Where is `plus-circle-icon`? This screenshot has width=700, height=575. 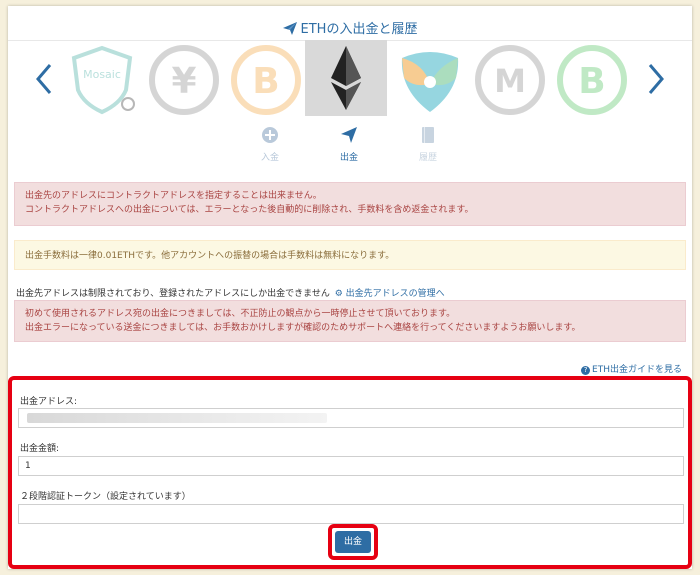
plus-circle-icon is located at coordinates (270, 135).